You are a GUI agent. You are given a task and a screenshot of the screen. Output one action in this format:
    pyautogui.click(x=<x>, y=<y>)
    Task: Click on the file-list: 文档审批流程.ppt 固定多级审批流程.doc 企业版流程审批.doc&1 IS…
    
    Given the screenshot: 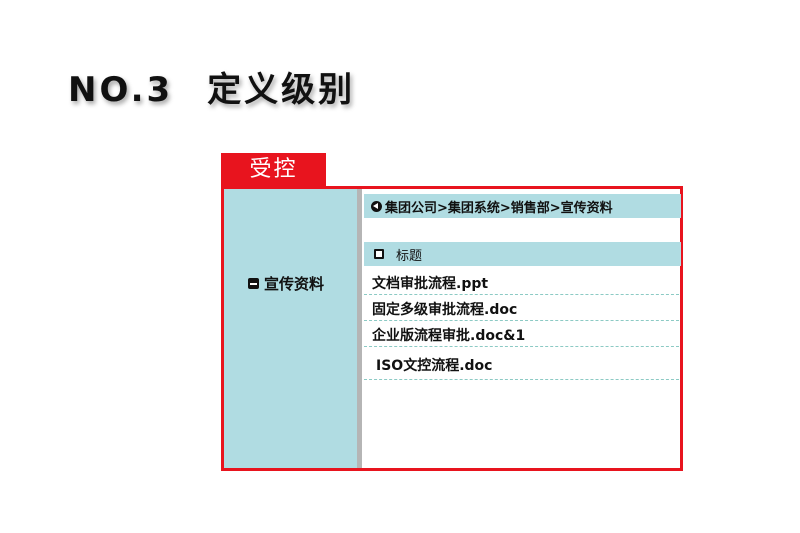 What is the action you would take?
    pyautogui.click(x=521, y=324)
    